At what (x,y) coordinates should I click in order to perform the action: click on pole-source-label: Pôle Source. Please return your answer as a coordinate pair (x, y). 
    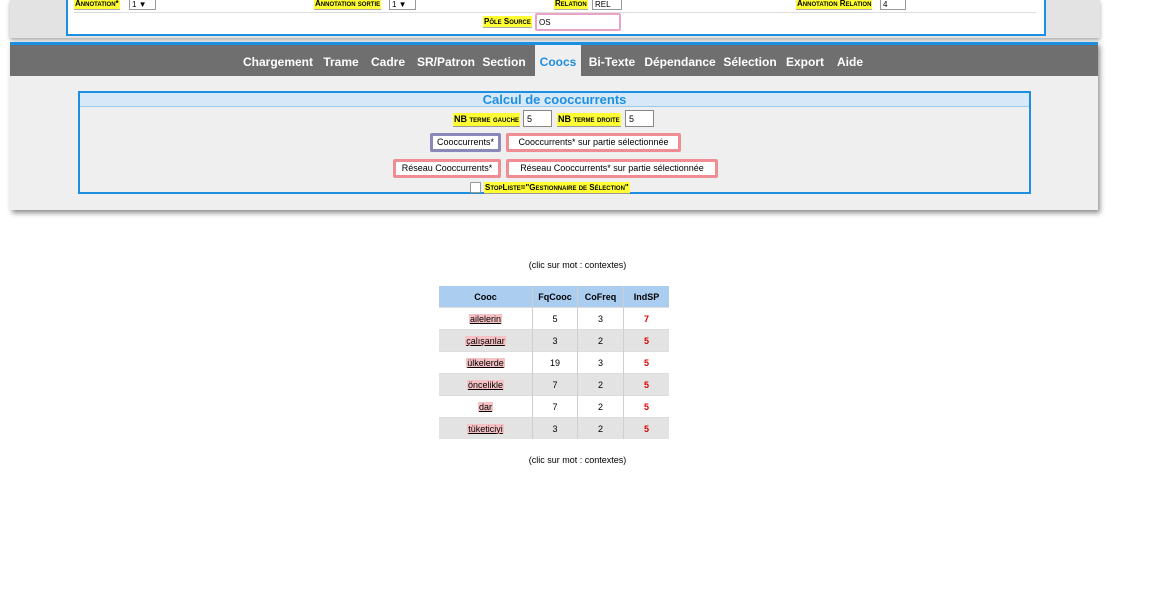
    Looking at the image, I should click on (507, 22).